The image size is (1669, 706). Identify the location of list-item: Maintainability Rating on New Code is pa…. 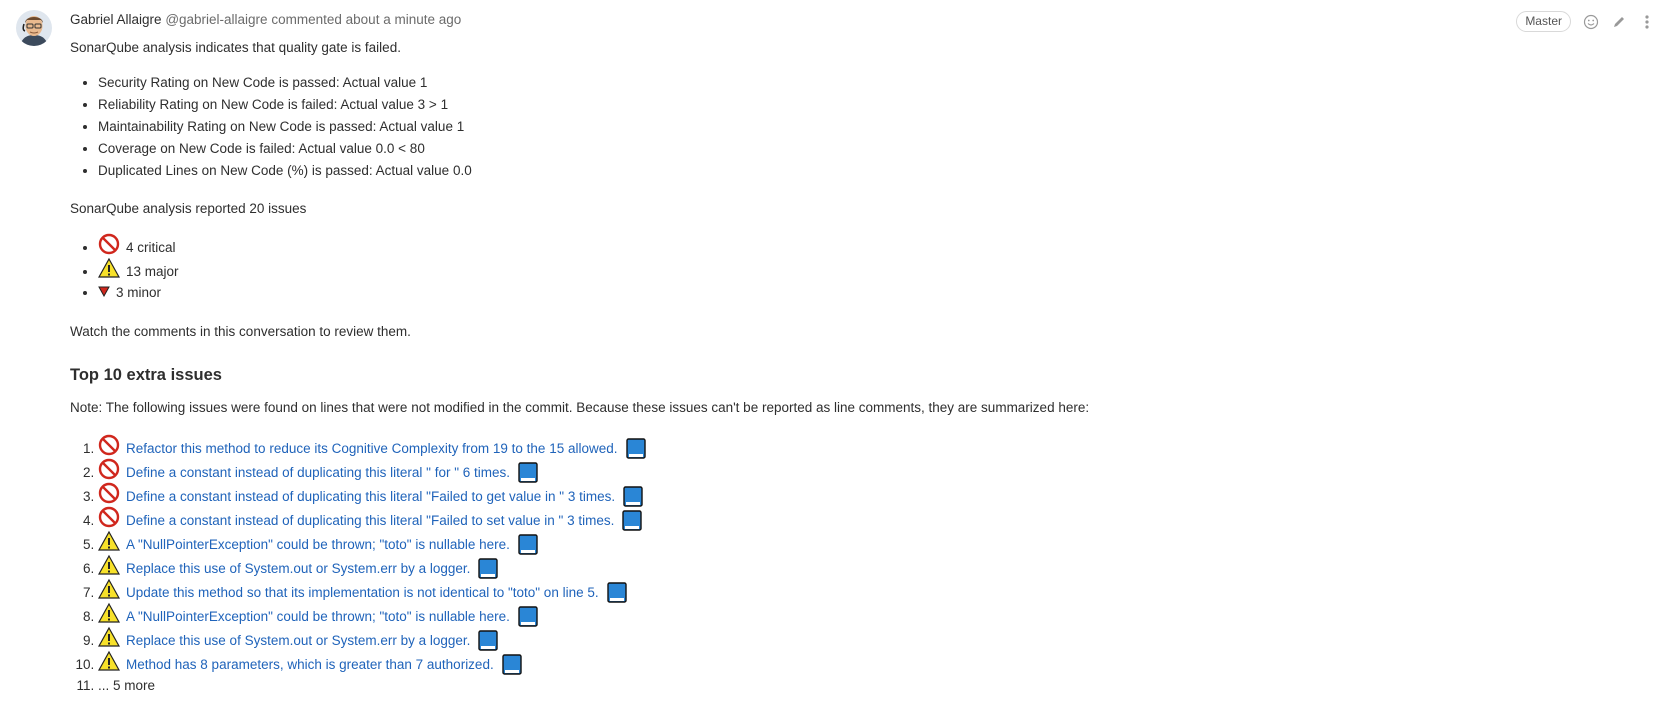
(864, 127).